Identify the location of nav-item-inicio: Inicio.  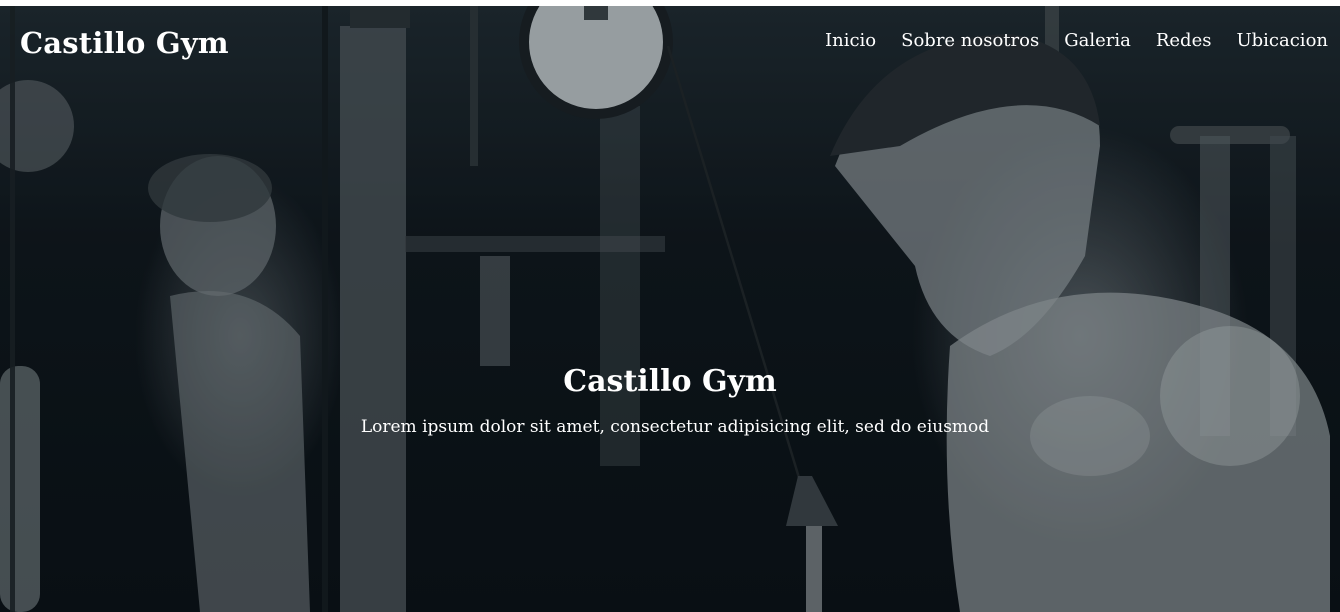
(850, 40).